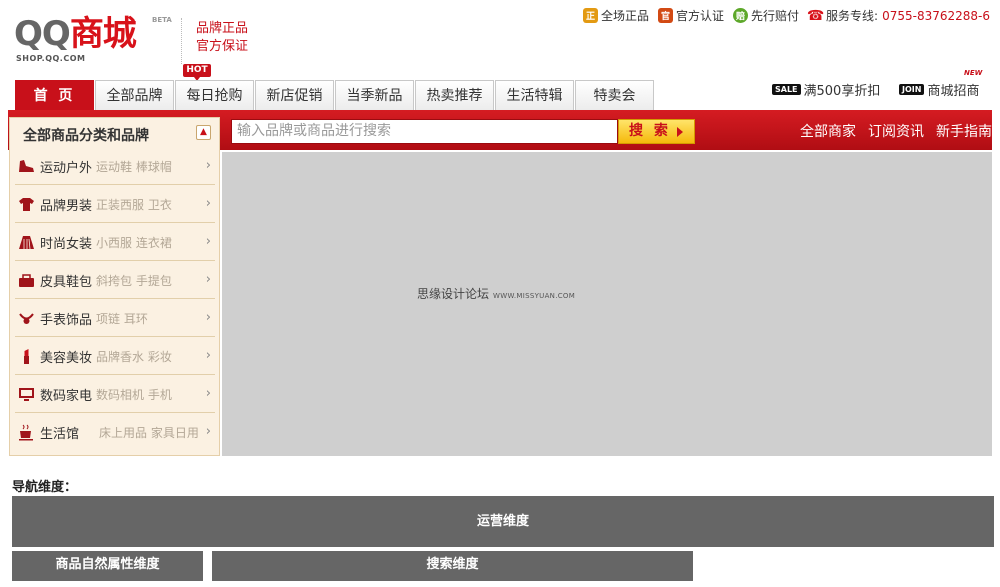 This screenshot has width=1000, height=587. I want to click on logo-url: SHOP.QQ.COM, so click(51, 58).